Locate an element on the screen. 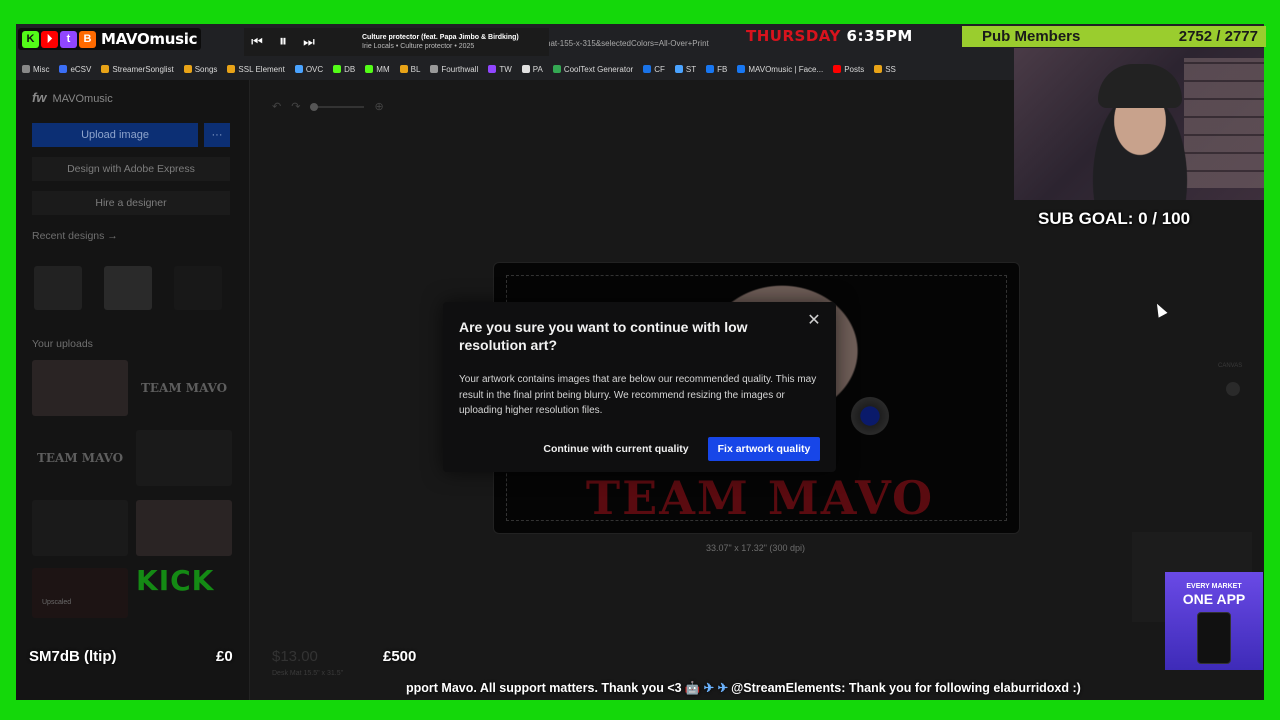  bookmark-item: DB is located at coordinates (344, 69).